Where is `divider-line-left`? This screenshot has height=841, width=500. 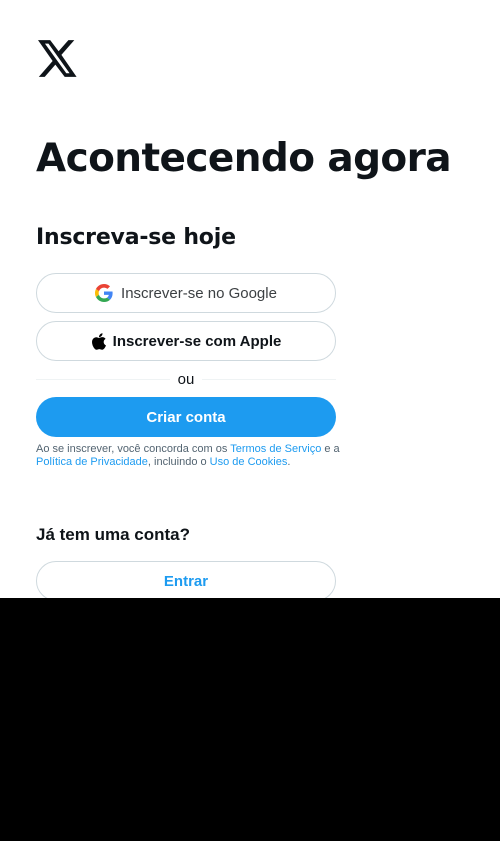 divider-line-left is located at coordinates (103, 379).